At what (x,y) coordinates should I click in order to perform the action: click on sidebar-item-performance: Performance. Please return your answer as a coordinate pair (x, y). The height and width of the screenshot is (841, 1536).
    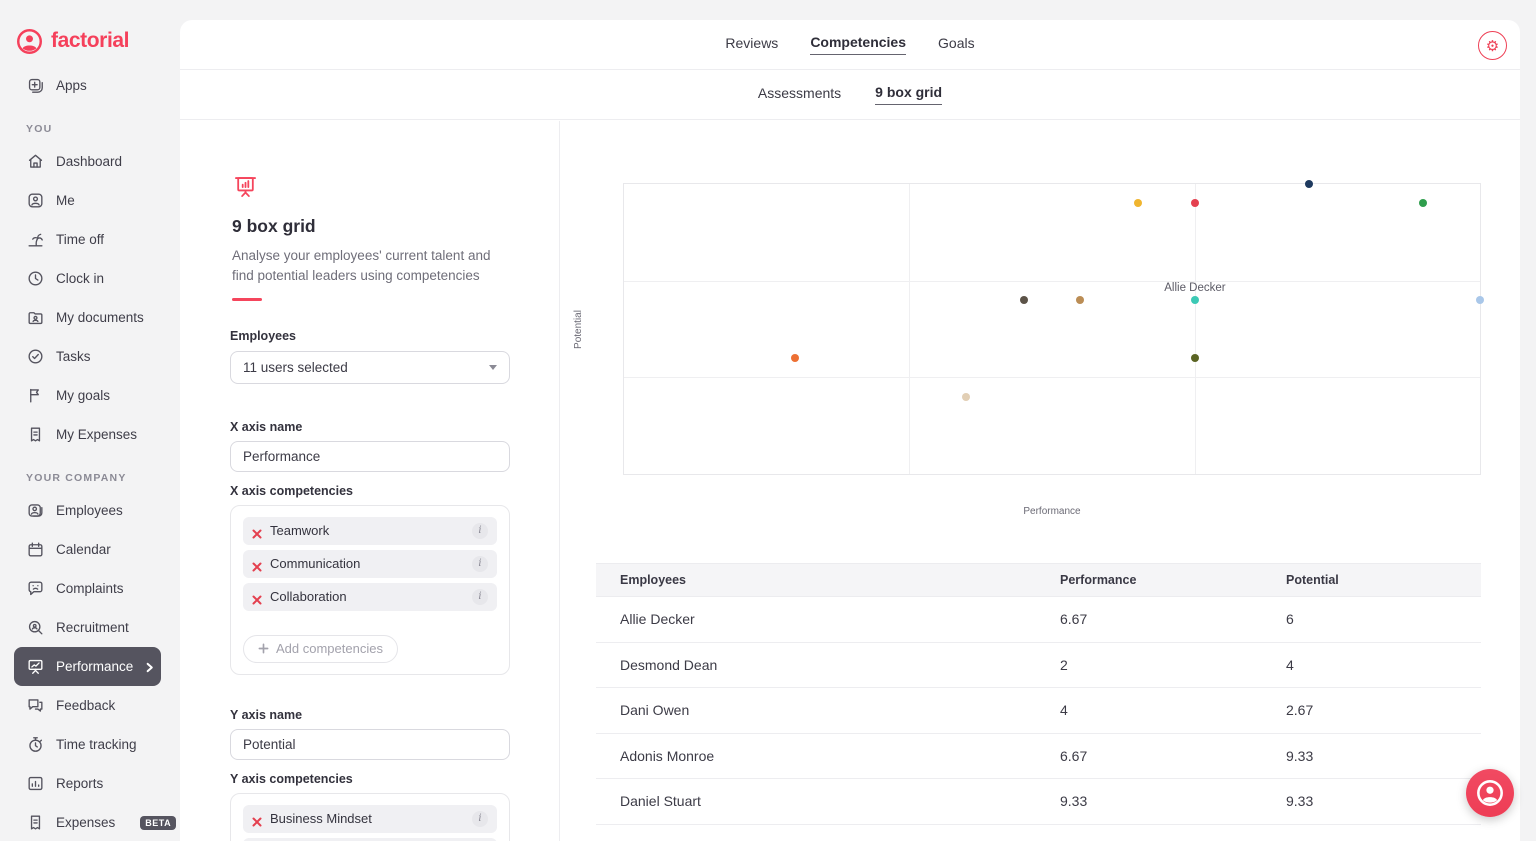
    Looking at the image, I should click on (87, 666).